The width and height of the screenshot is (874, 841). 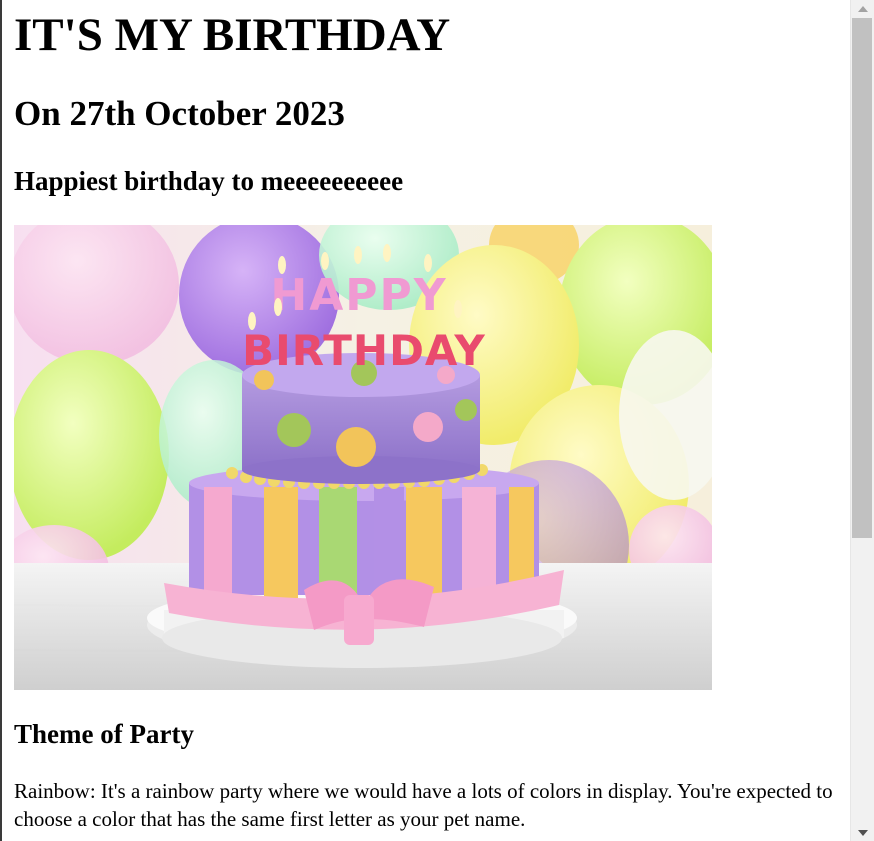 I want to click on date-heading: On 27th October 2023, so click(x=179, y=113).